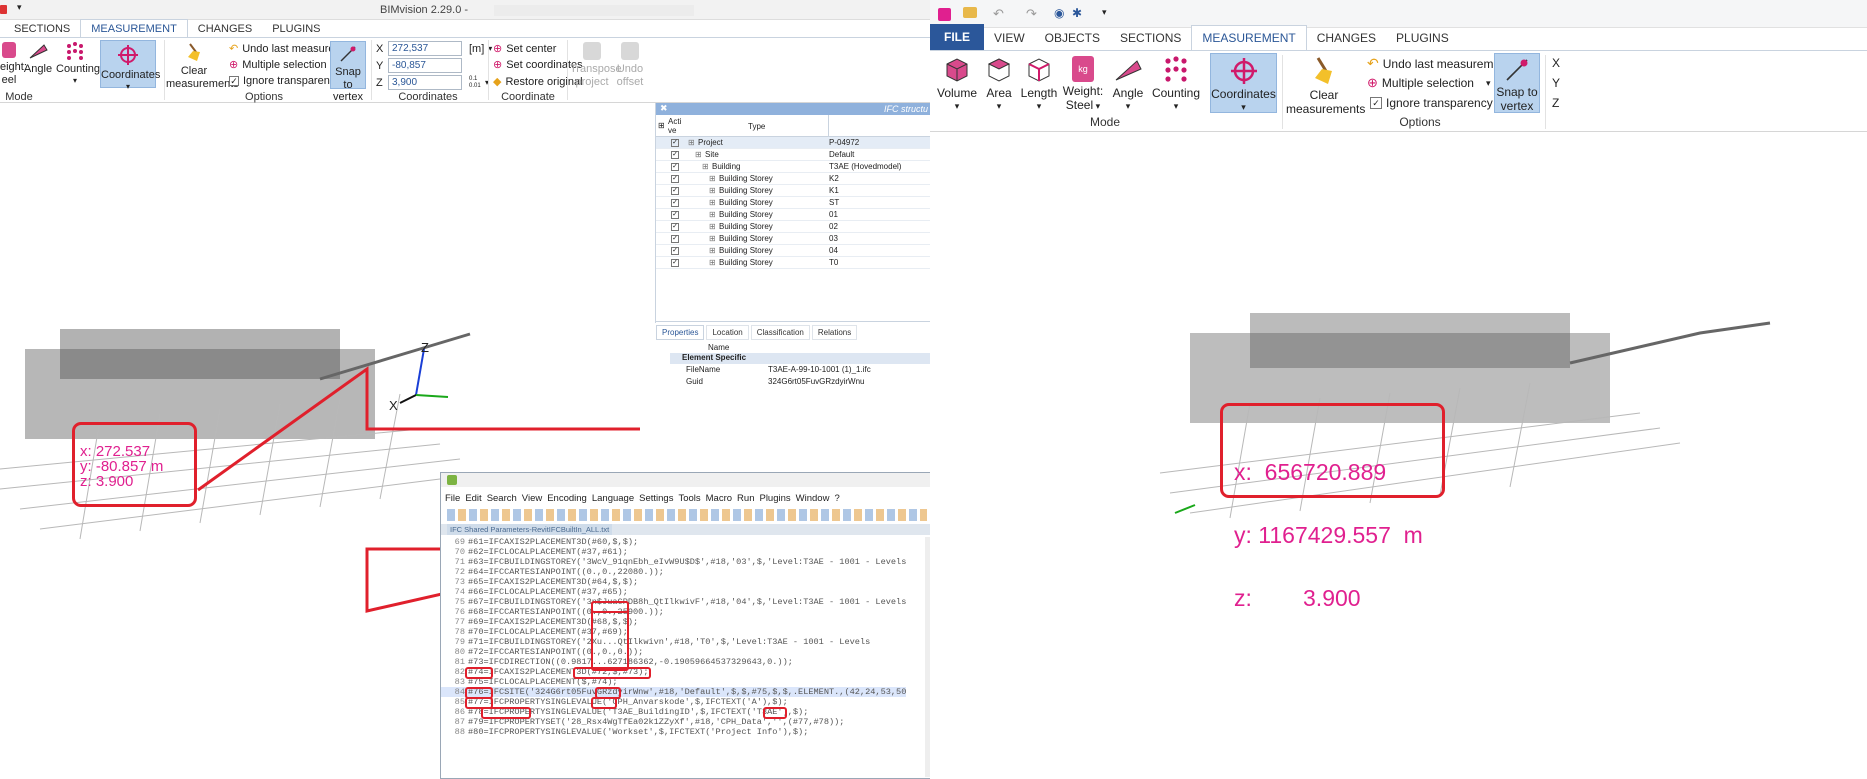 The width and height of the screenshot is (1867, 779). What do you see at coordinates (452, 498) in the screenshot?
I see `menu-item: File` at bounding box center [452, 498].